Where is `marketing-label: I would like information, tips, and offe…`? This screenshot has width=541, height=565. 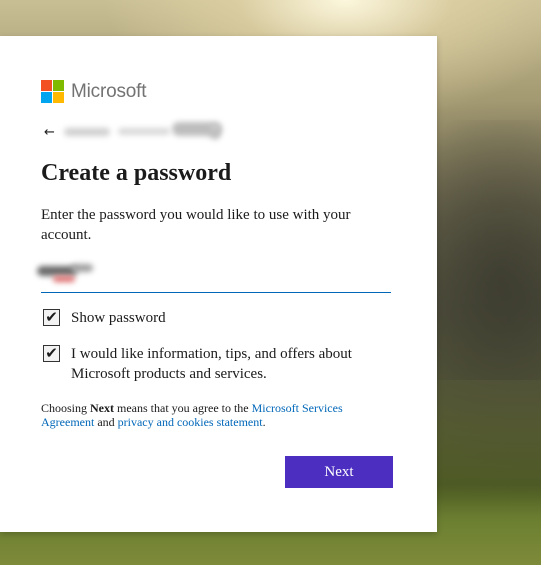 marketing-label: I would like information, tips, and offe… is located at coordinates (222, 364).